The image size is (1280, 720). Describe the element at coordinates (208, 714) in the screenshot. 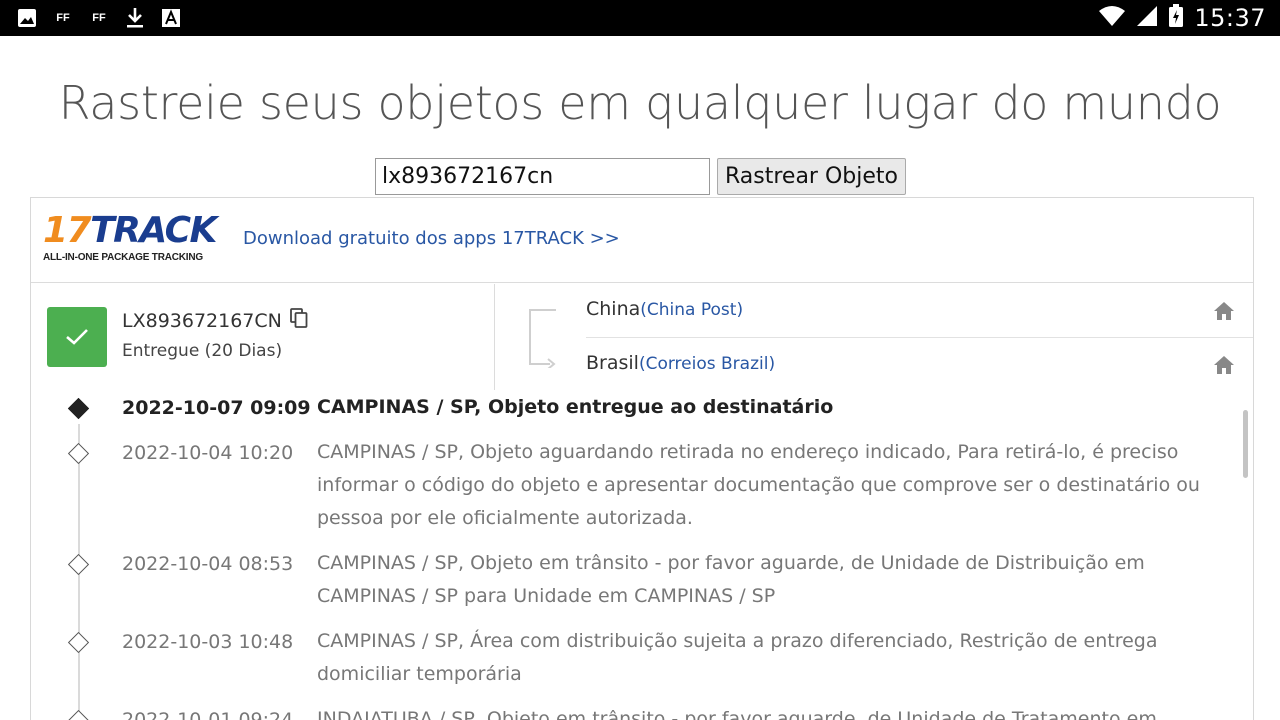

I see `event-time: 2022-10-01 09:24` at that location.